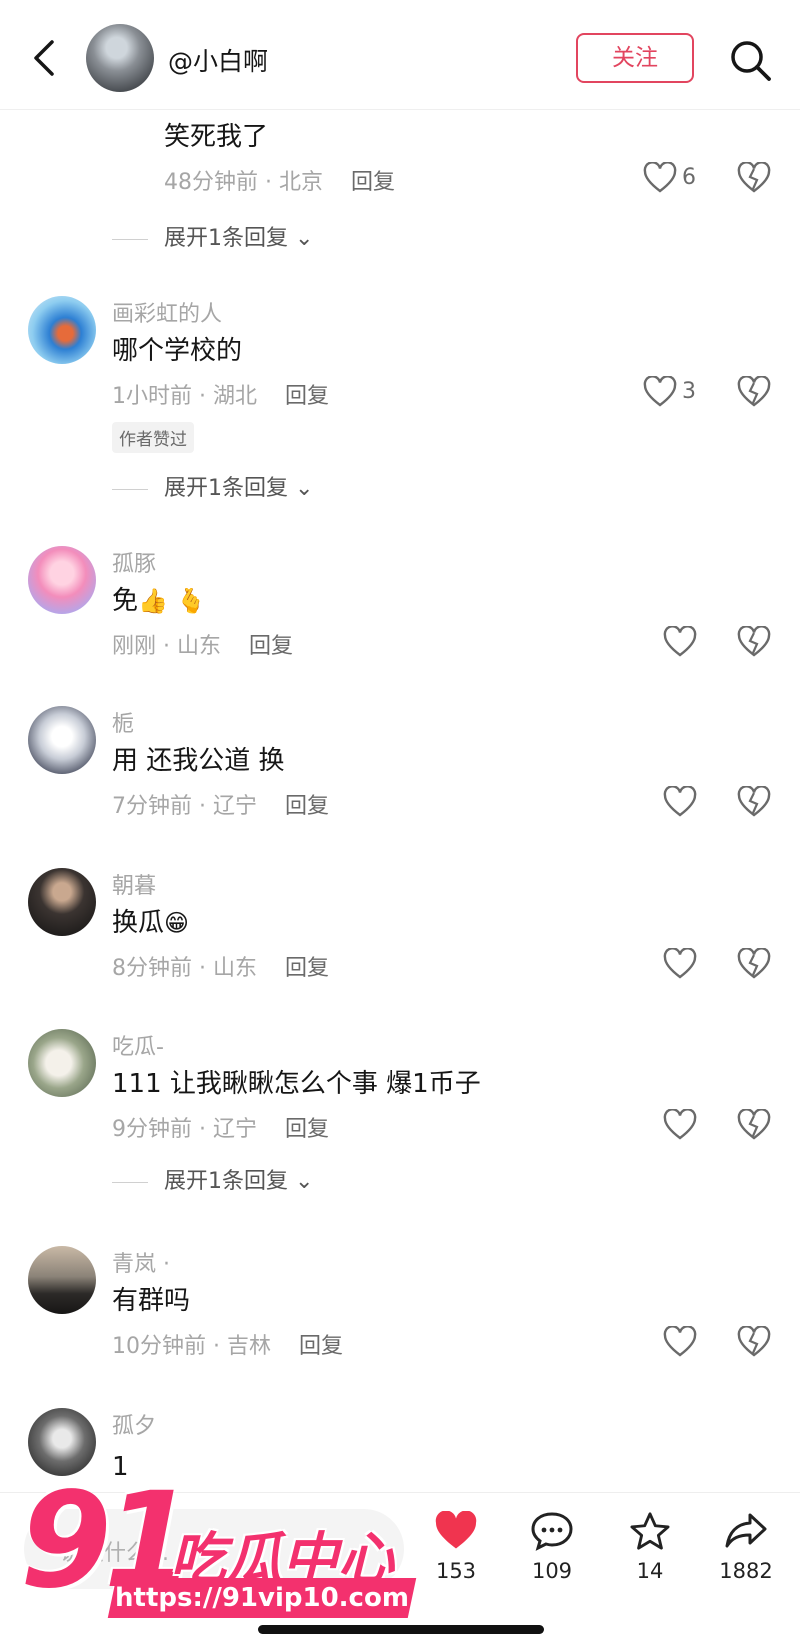  I want to click on comment-text: 111 让我瞅瞅怎么个事 爆1币子, so click(296, 1084).